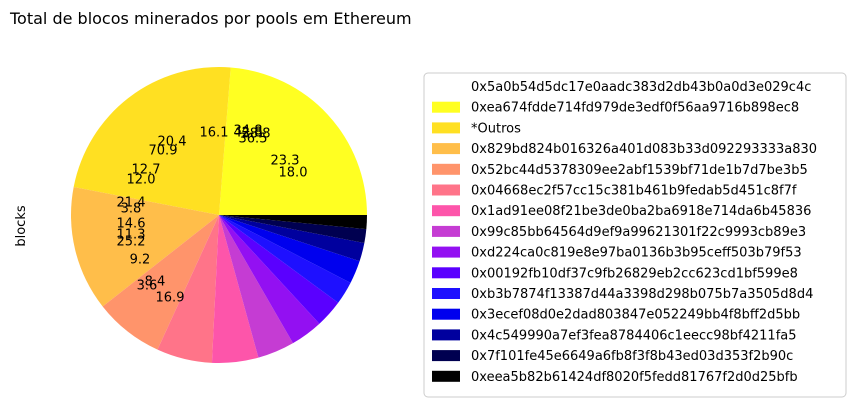 This screenshot has width=853, height=411. What do you see at coordinates (170, 298) in the screenshot?
I see `percentage-label: 16.9` at bounding box center [170, 298].